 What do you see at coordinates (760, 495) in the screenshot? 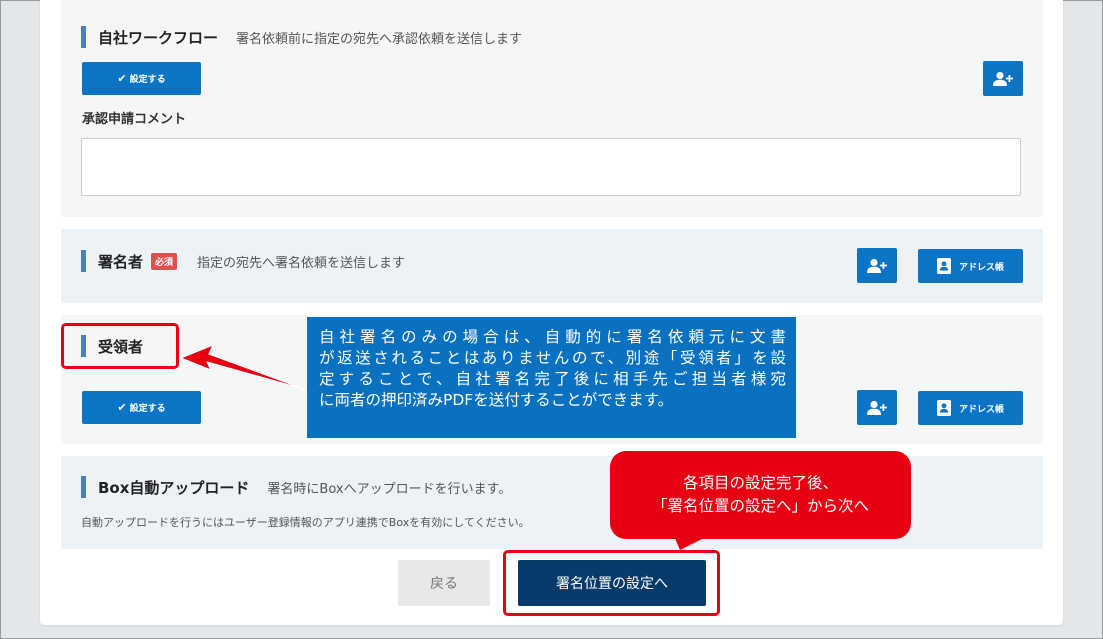
I see `next-step-callout: 各項目の設定完了後、 「署名位置の設定へ」から次へ` at bounding box center [760, 495].